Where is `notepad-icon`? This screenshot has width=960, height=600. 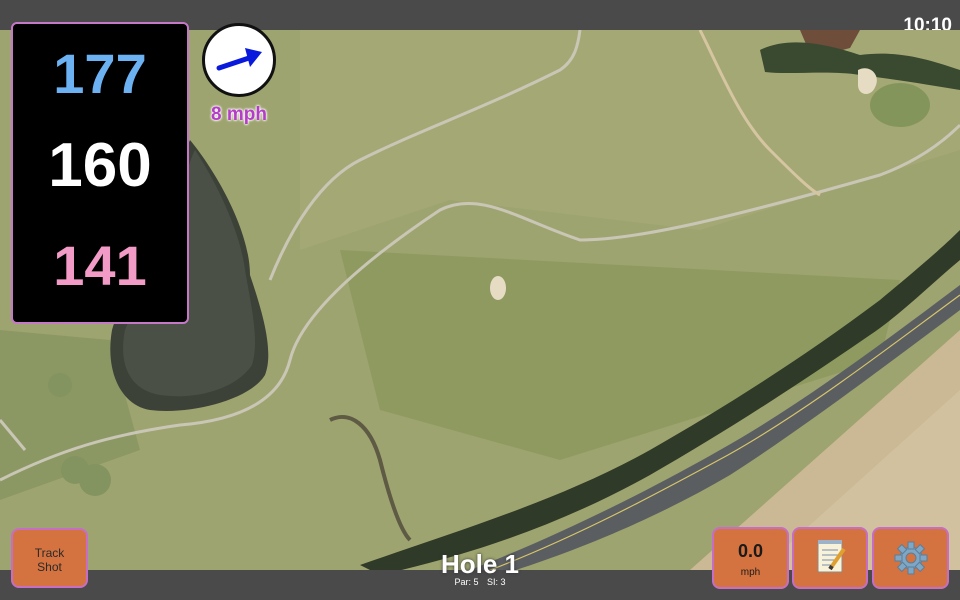
notepad-icon is located at coordinates (831, 556).